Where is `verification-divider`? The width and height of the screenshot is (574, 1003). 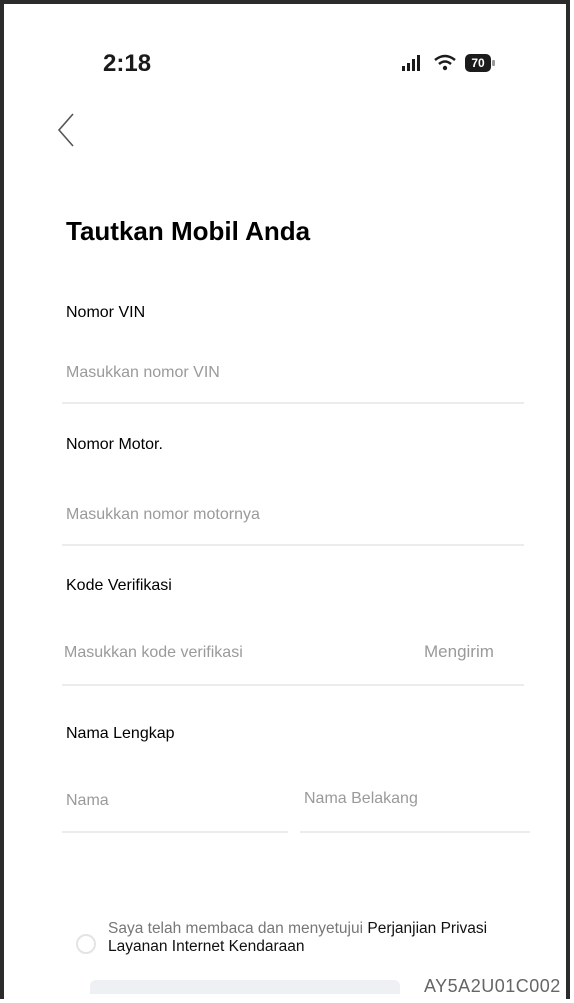 verification-divider is located at coordinates (293, 685).